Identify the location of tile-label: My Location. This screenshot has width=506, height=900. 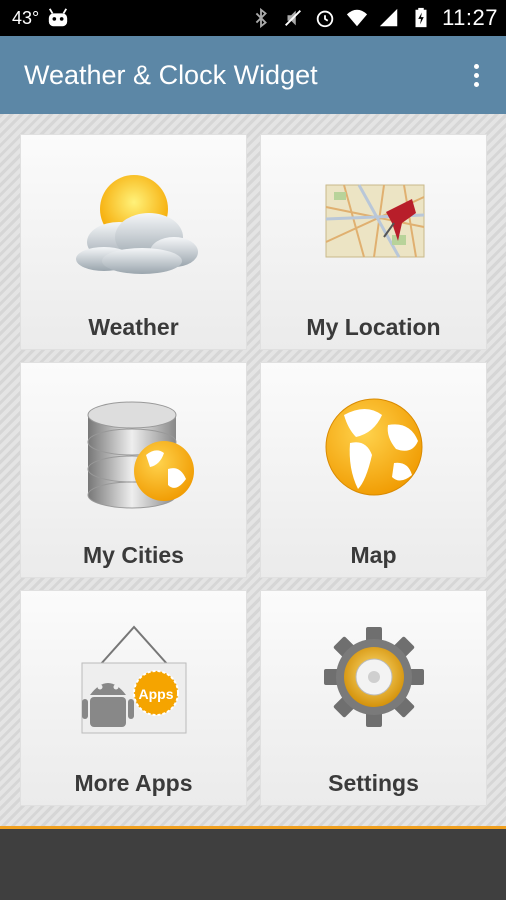
(373, 327).